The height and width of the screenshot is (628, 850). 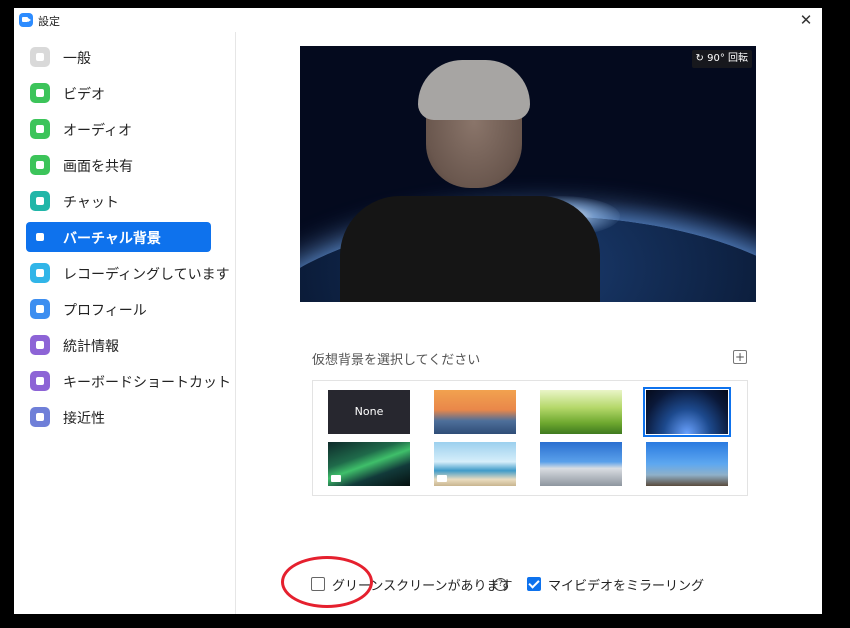 What do you see at coordinates (318, 584) in the screenshot?
I see `green-screen-checkbox` at bounding box center [318, 584].